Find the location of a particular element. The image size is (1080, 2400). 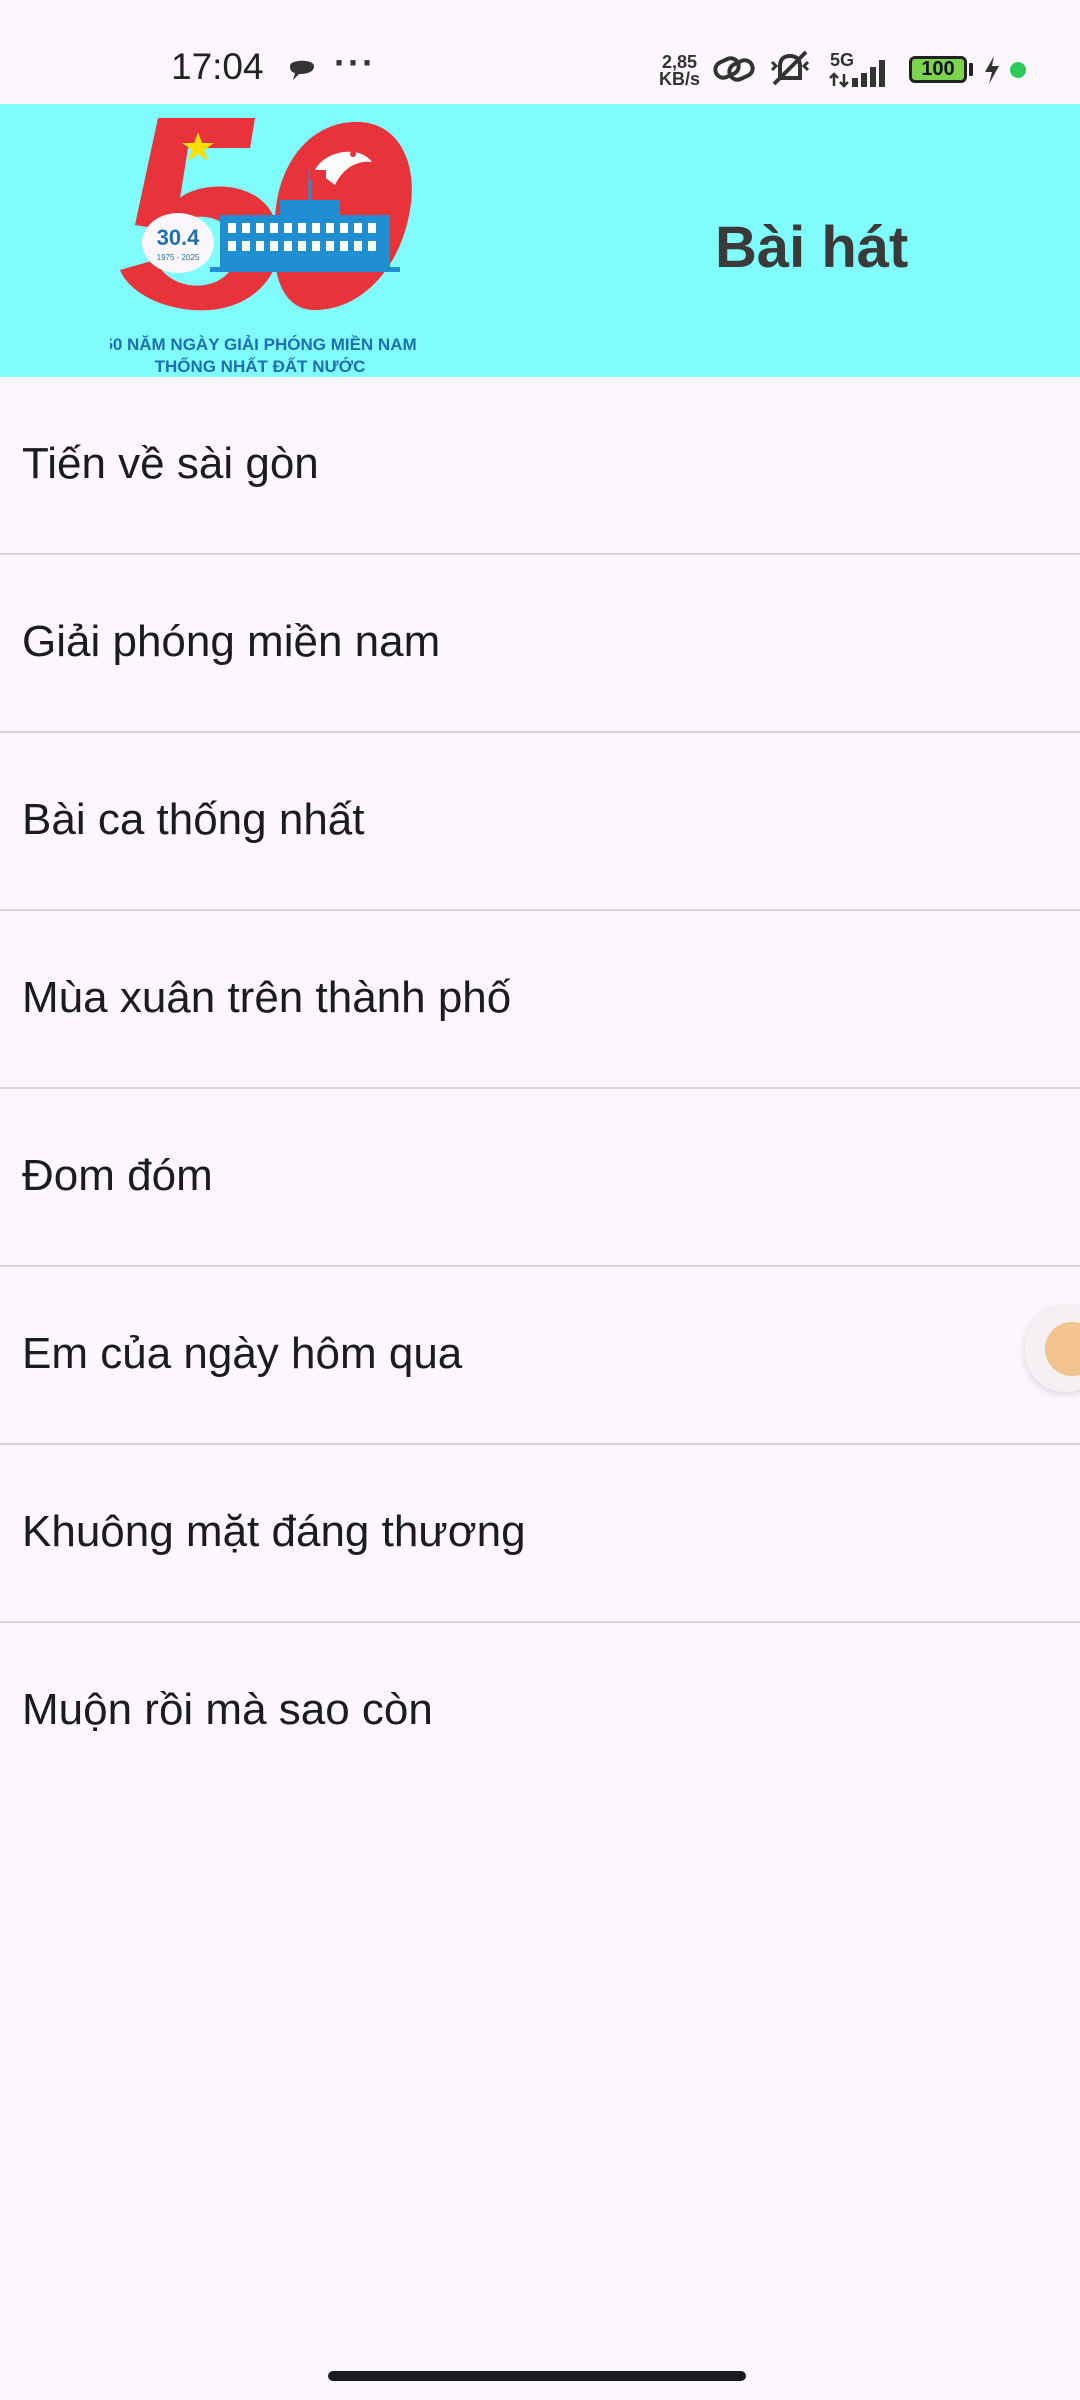

link-icon is located at coordinates (734, 69).